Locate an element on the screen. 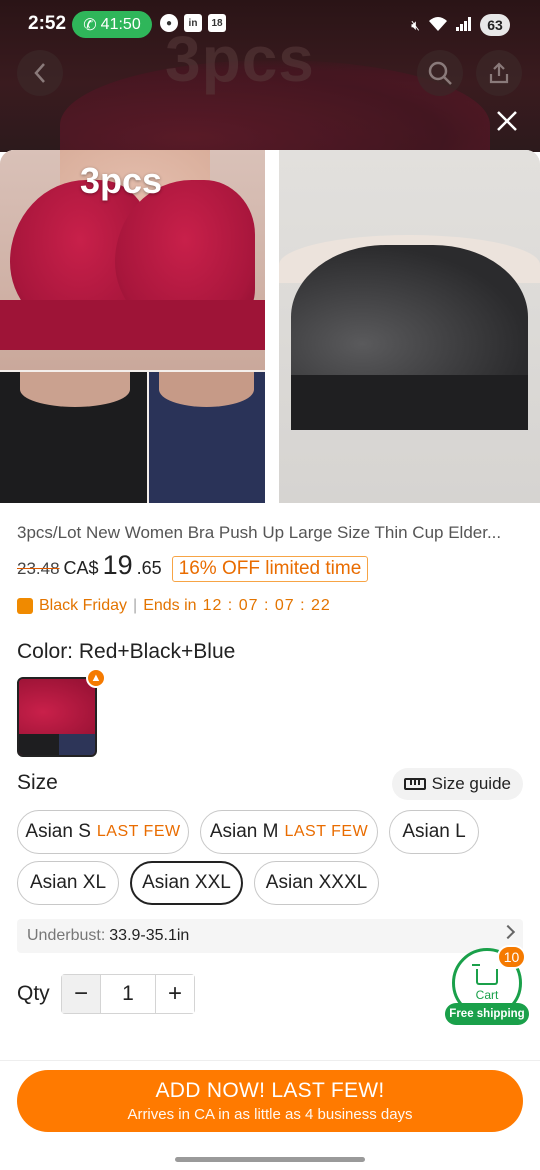  promo-ends-label: Ends in is located at coordinates (170, 605).